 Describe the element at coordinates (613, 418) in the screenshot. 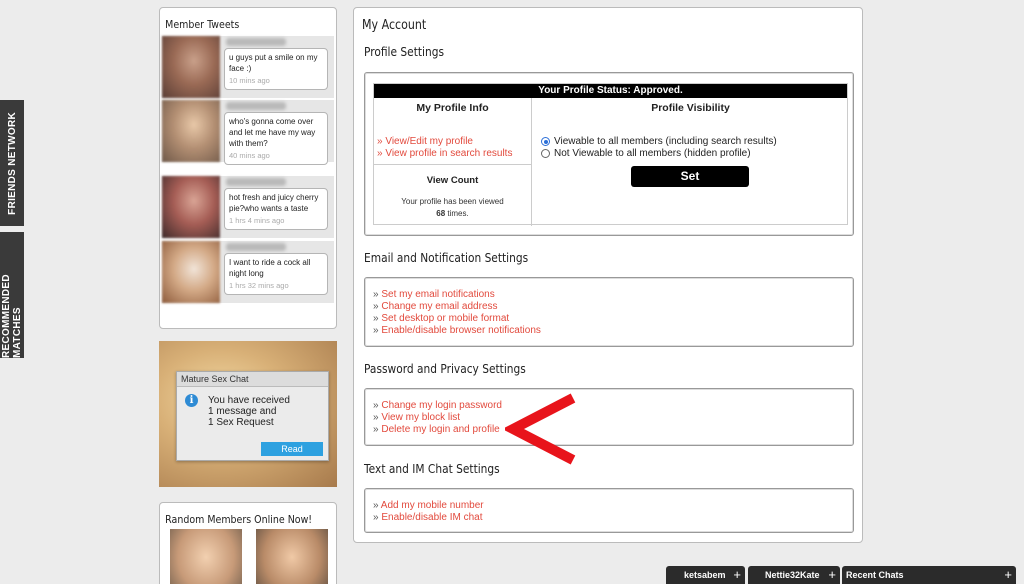

I see `block-list-link: » View my block list` at that location.